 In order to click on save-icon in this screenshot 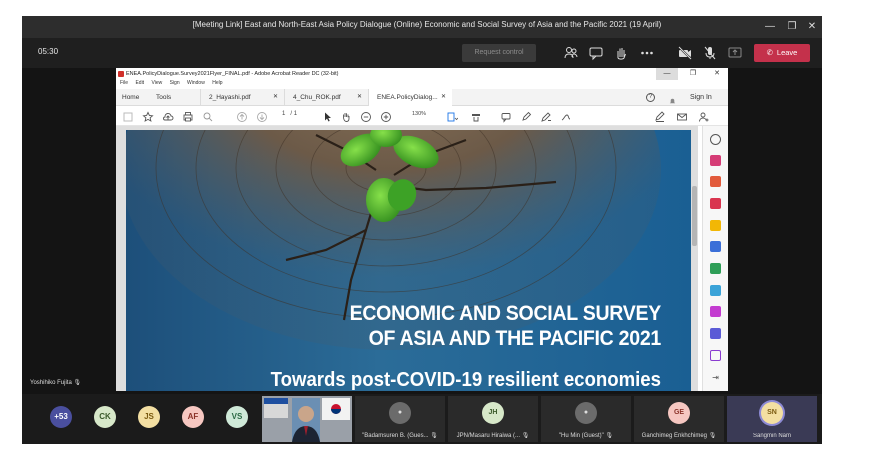, I will do `click(128, 116)`.